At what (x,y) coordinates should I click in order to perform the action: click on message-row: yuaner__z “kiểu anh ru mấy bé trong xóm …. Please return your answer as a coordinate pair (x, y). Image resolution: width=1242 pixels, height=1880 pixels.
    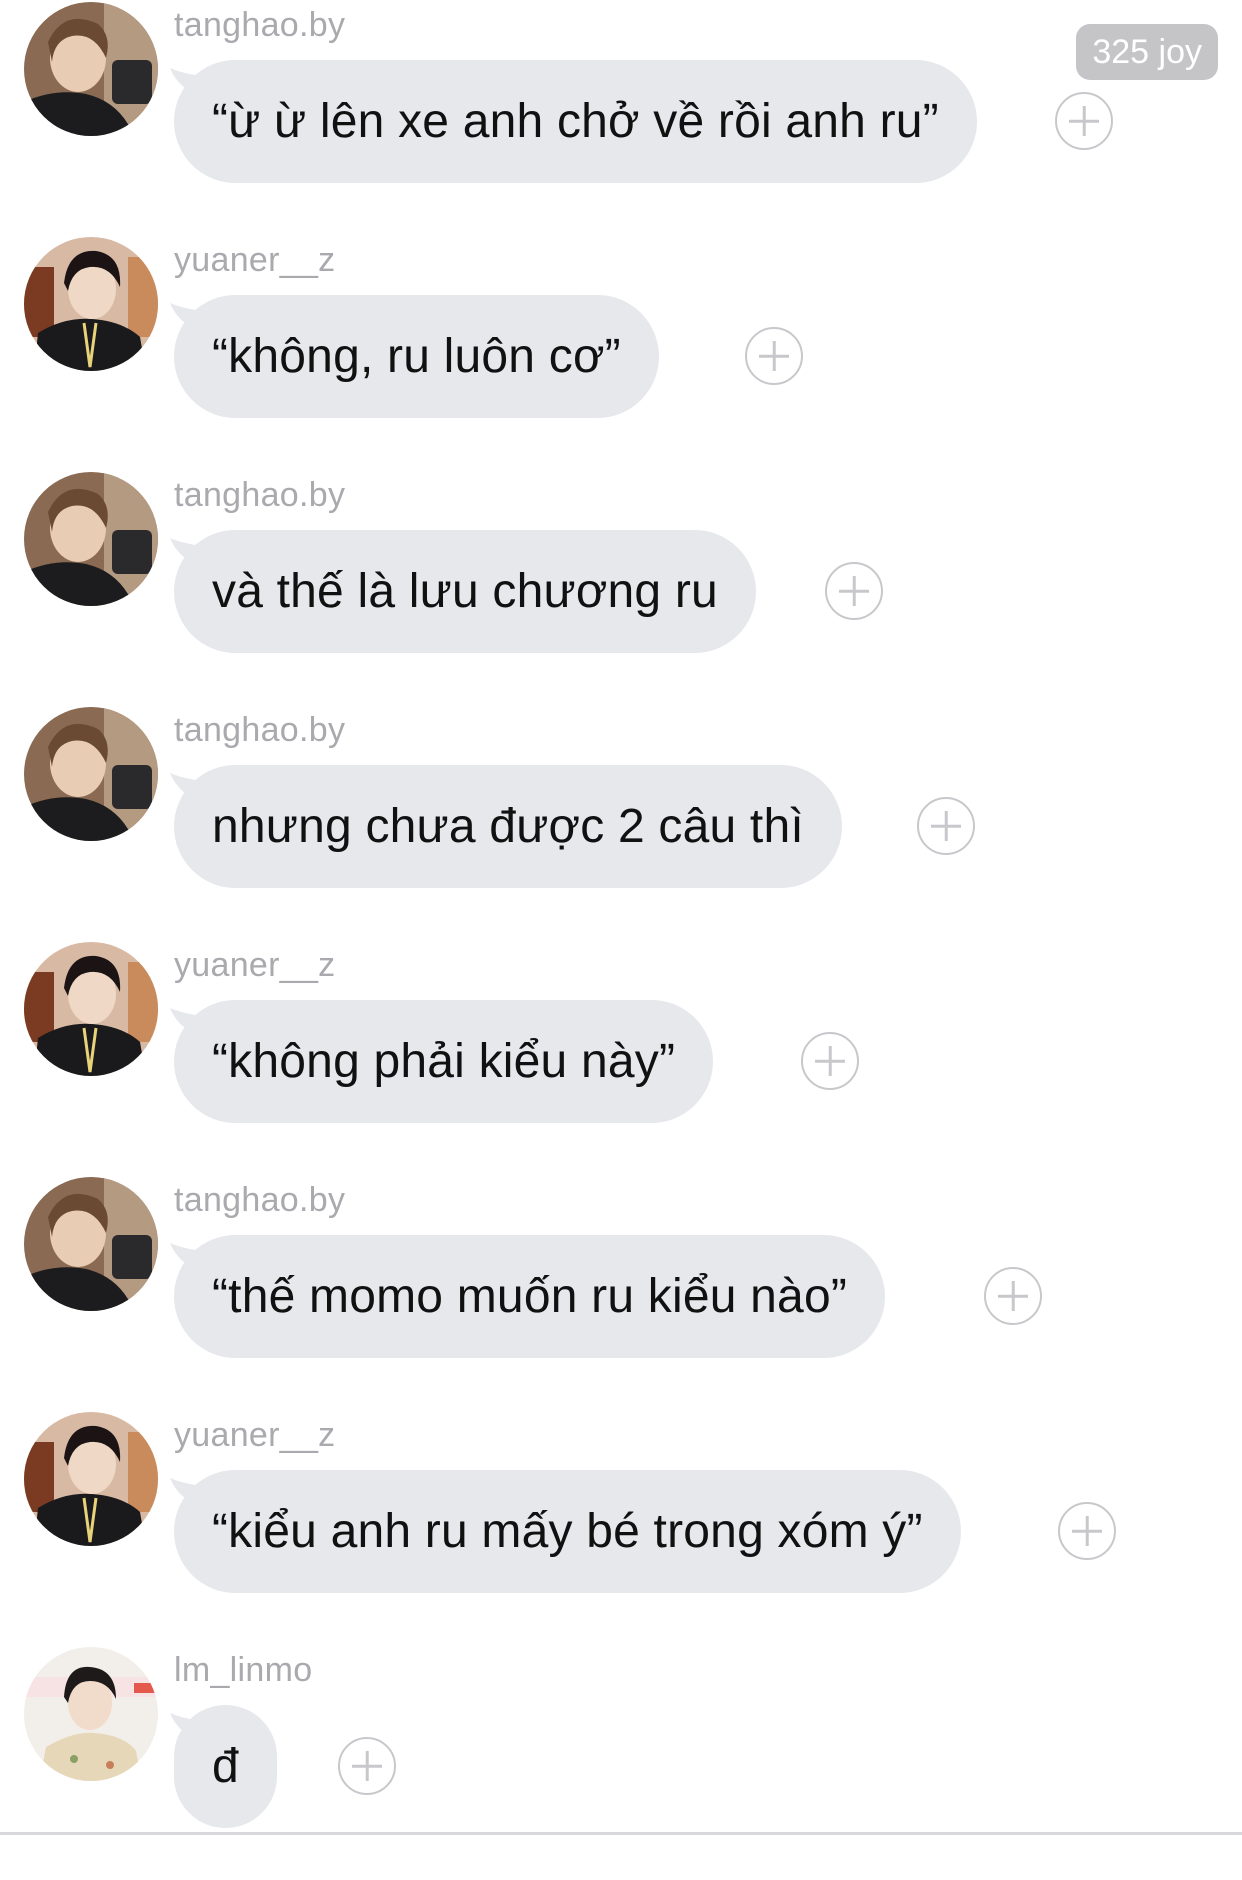
    Looking at the image, I should click on (621, 1527).